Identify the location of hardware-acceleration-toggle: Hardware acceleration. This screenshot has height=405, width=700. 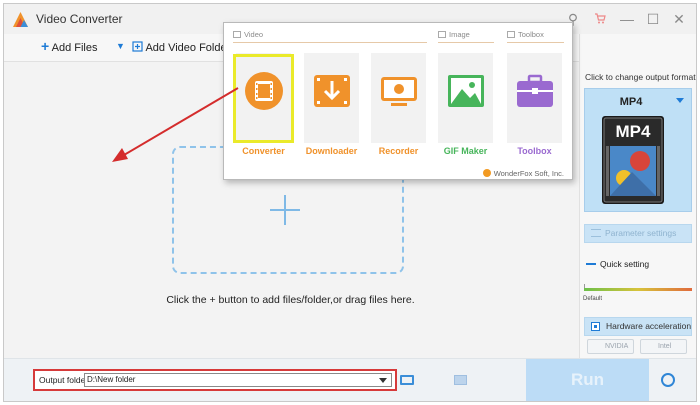
(638, 326).